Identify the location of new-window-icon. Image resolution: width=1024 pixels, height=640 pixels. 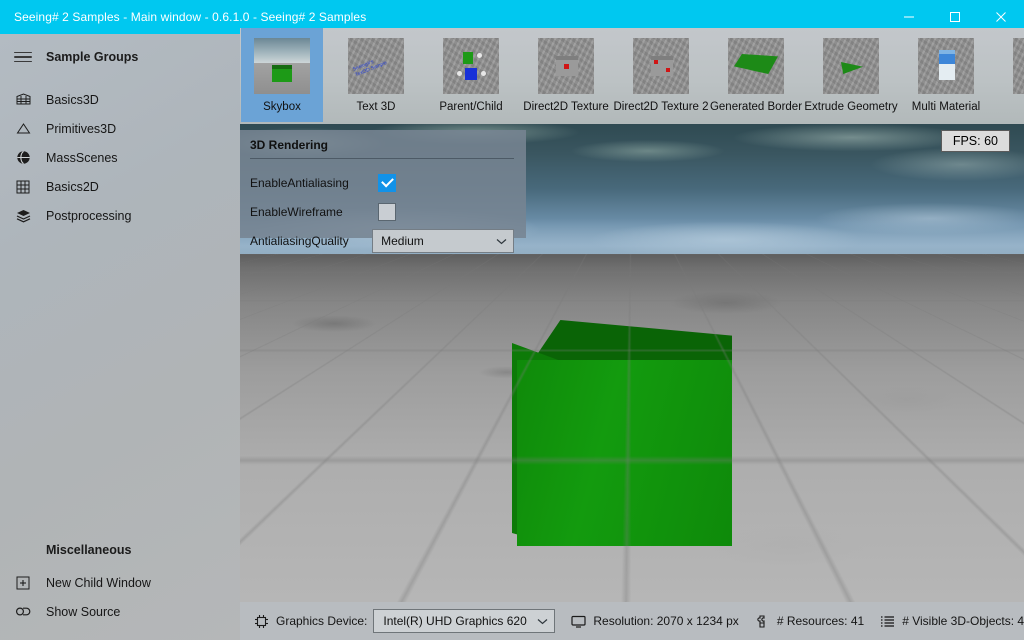
(23, 583).